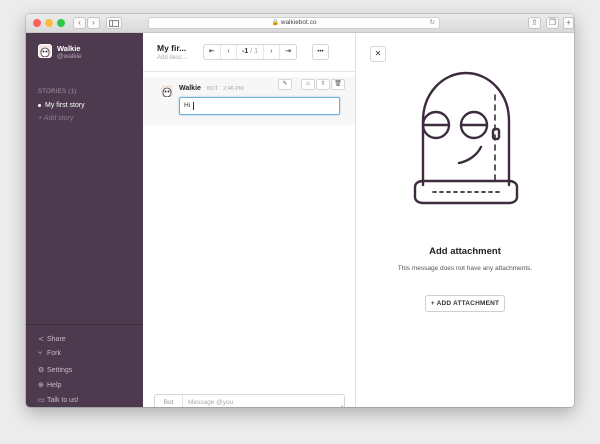 This screenshot has height=444, width=600. Describe the element at coordinates (40, 353) in the screenshot. I see `fork-icon: ⑂` at that location.